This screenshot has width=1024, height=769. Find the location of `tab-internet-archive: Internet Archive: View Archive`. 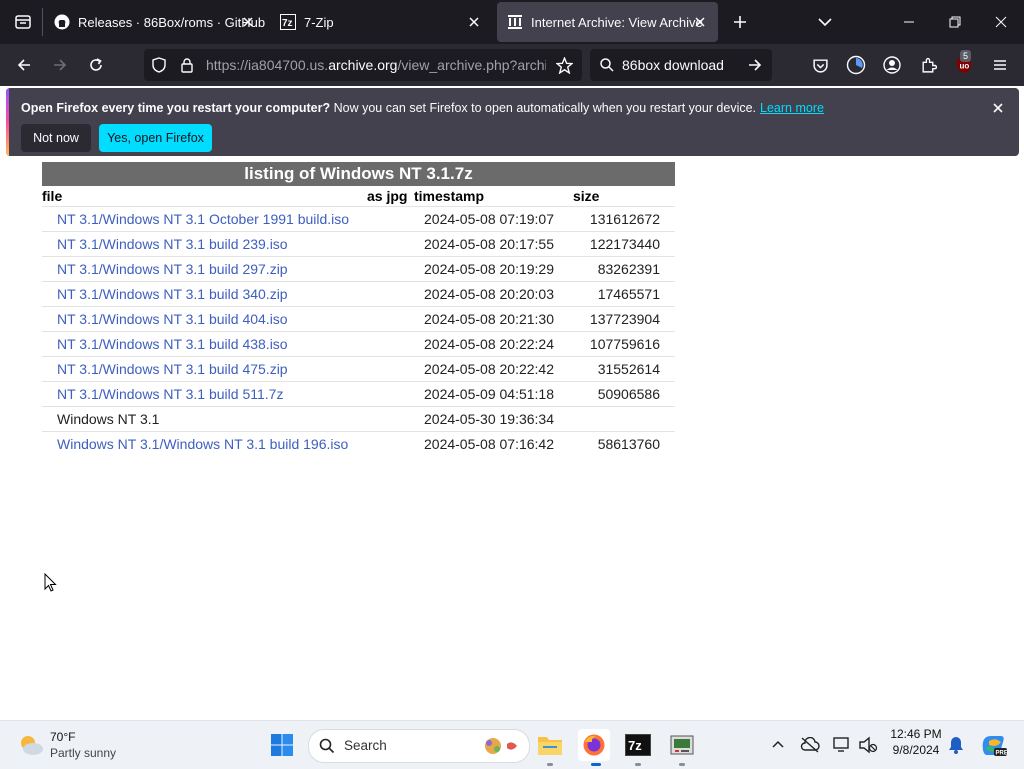

tab-internet-archive: Internet Archive: View Archive is located at coordinates (607, 22).